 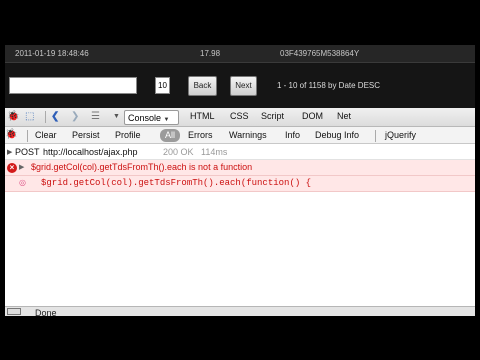 I want to click on status-bar: Done, so click(x=240, y=311).